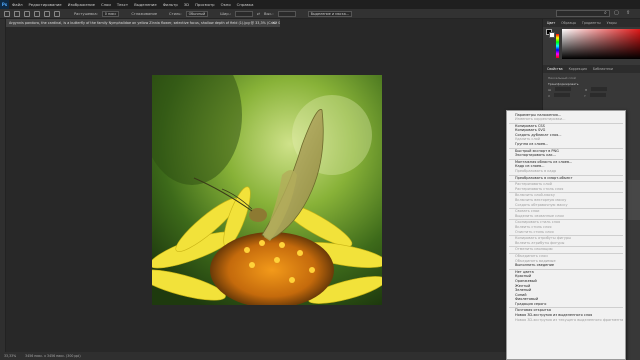 Image resolution: width=640 pixels, height=360 pixels. I want to click on swap-icon: ⇄, so click(258, 14).